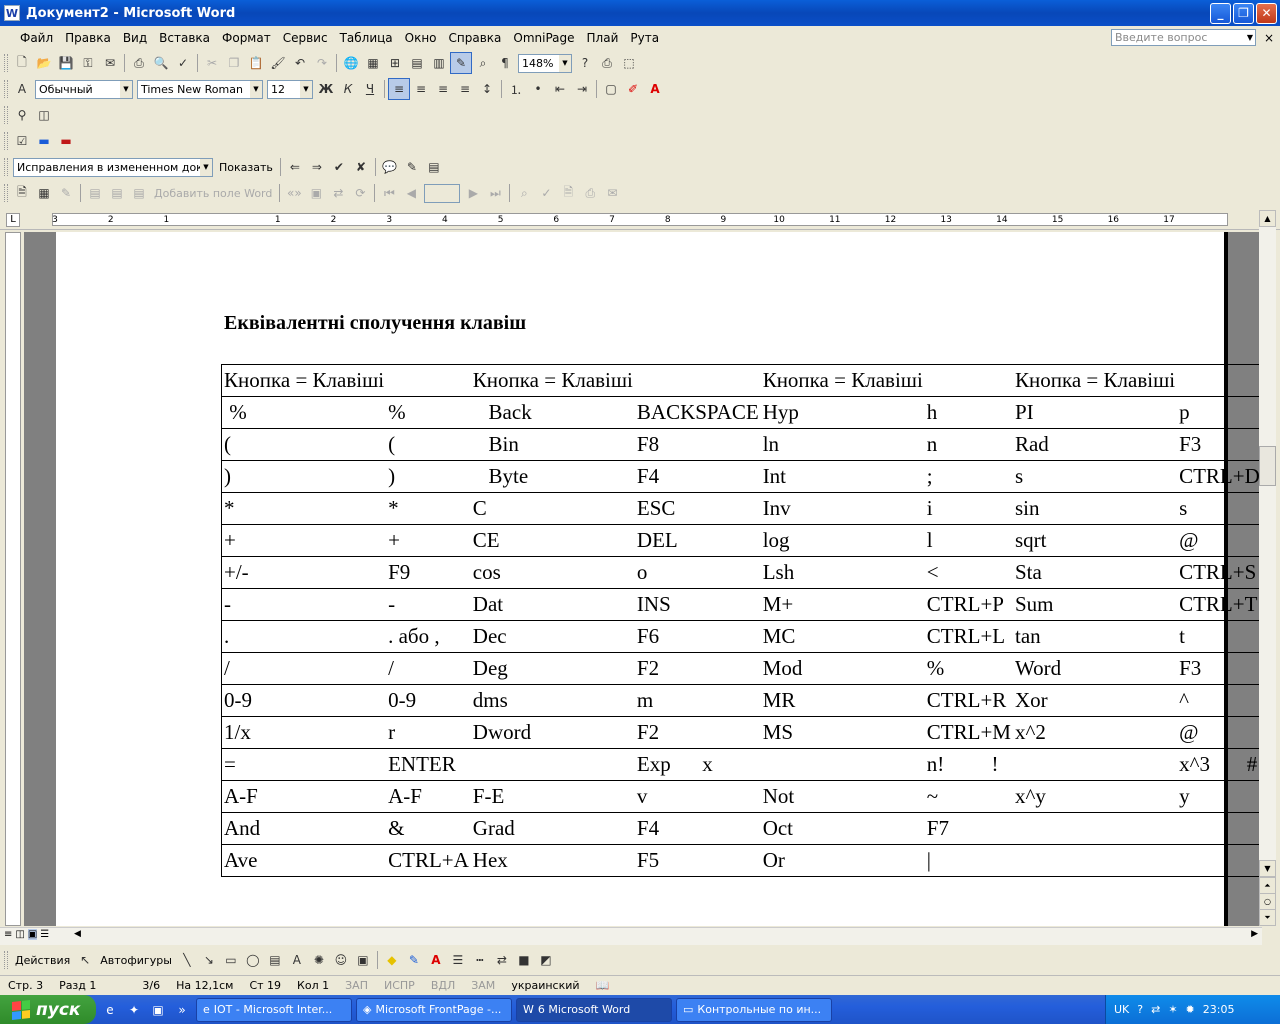 This screenshot has height=1024, width=1280. What do you see at coordinates (234, 63) in the screenshot?
I see `copy-icon: ❐` at bounding box center [234, 63].